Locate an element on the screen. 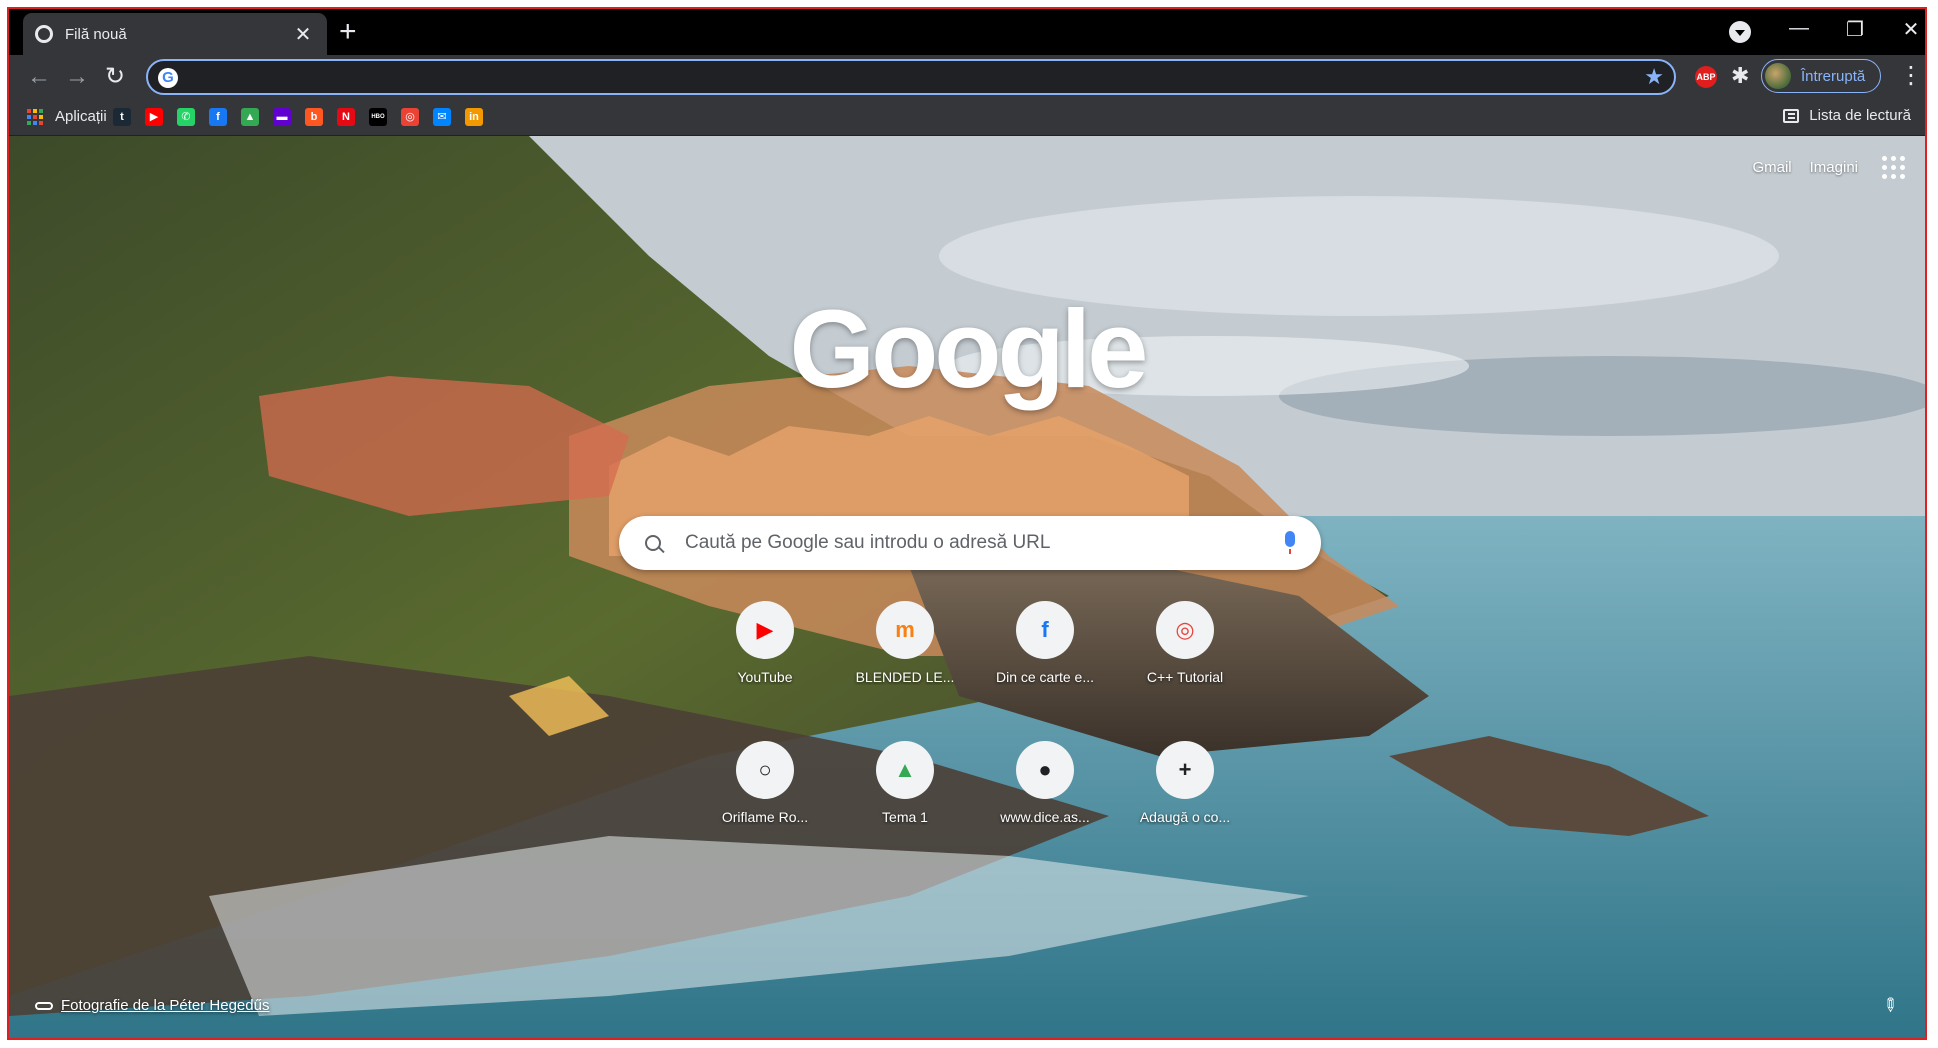  reading-list-button: Lista de lectură is located at coordinates (1847, 115).